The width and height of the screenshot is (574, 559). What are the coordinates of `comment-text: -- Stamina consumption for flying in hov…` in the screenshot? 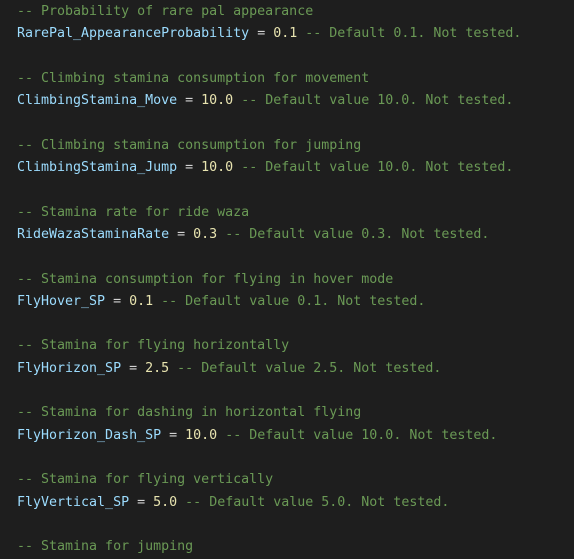 It's located at (205, 279).